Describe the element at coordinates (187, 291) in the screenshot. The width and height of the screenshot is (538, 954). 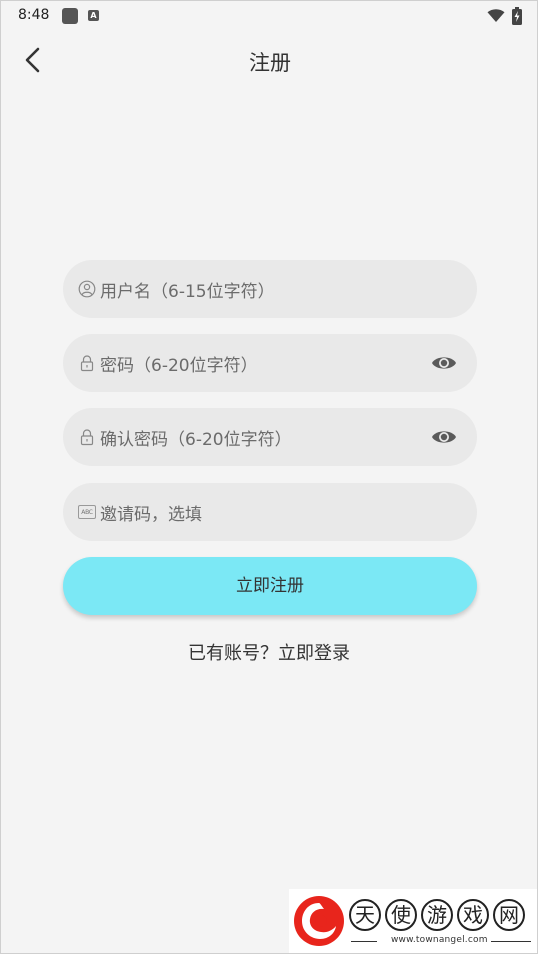
I see `username-placeholder: 用户名（6-15位字符）` at that location.